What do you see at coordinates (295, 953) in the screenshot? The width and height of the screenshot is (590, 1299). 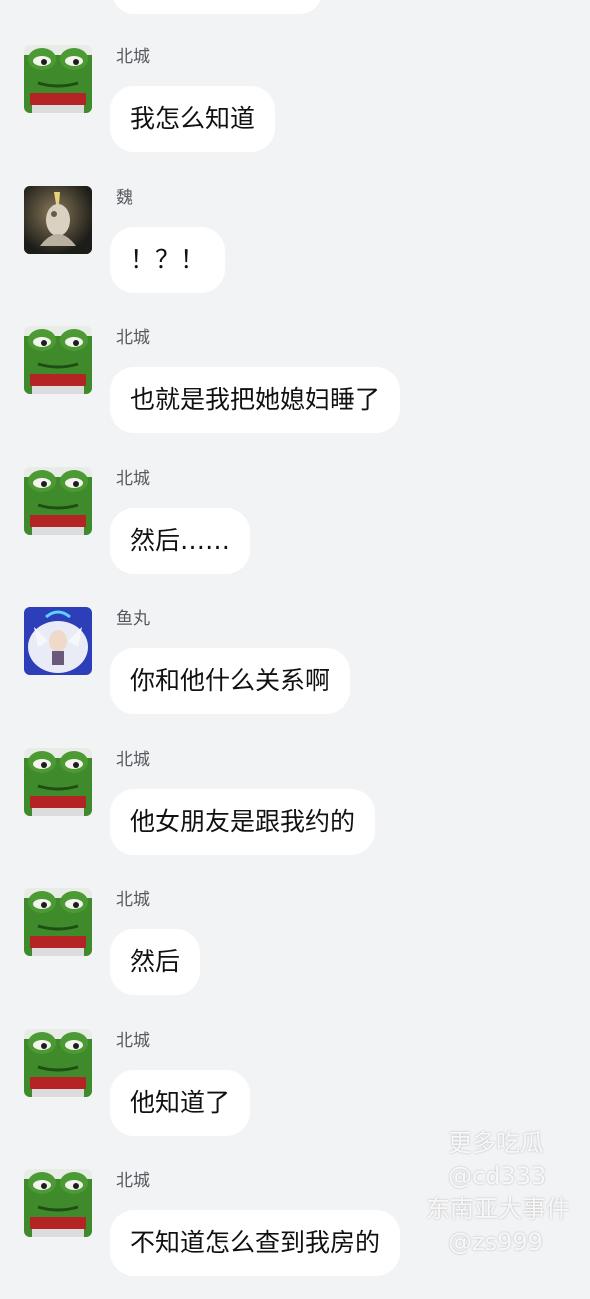 I see `chat-message: 北城 然后` at bounding box center [295, 953].